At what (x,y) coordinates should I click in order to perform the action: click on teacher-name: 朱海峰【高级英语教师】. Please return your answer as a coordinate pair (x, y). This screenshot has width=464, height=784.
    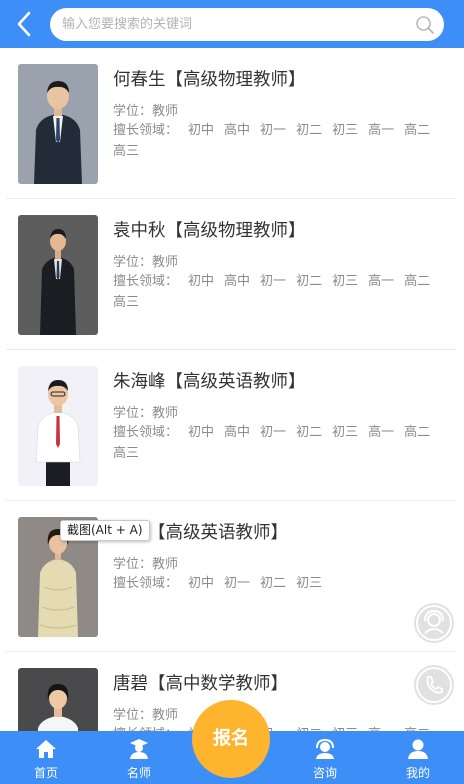
    Looking at the image, I should click on (209, 382).